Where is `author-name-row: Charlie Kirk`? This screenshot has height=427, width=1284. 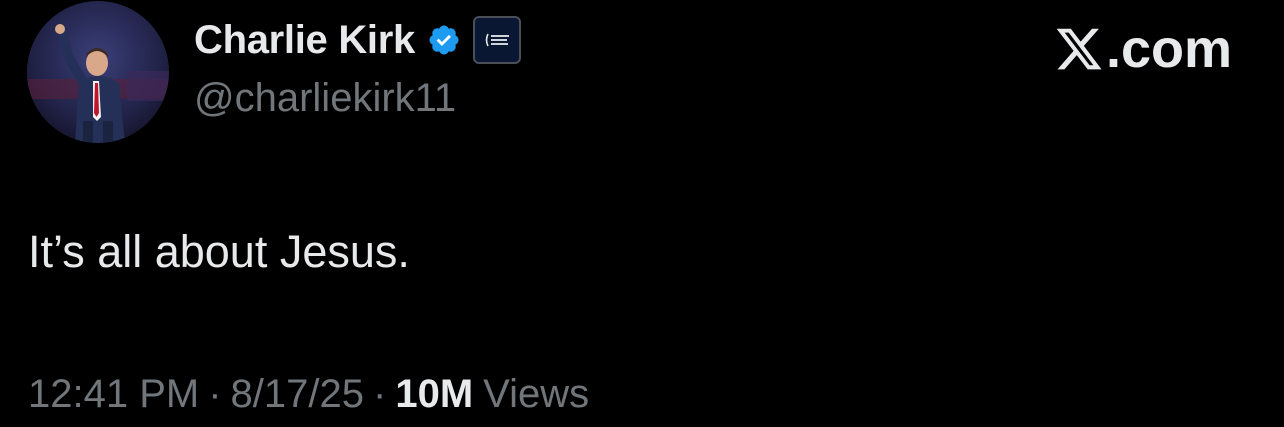
author-name-row: Charlie Kirk is located at coordinates (357, 40).